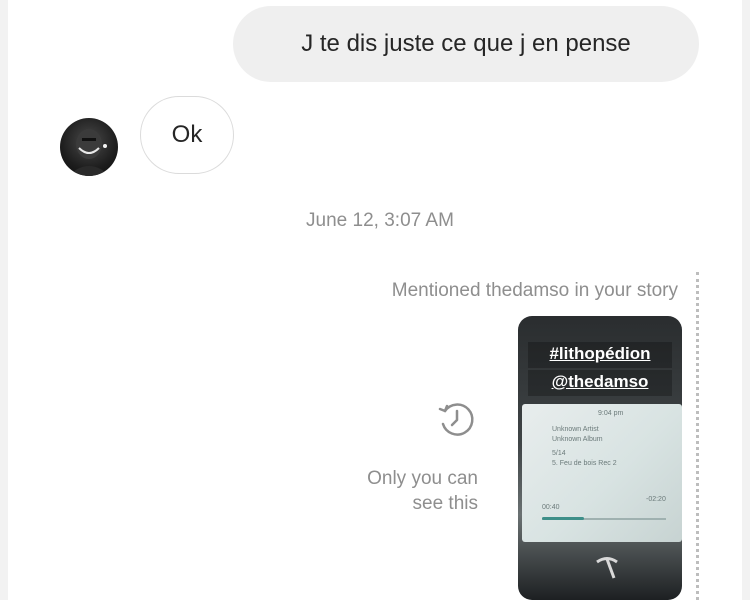 This screenshot has width=750, height=600. I want to click on privacy-notice-line-2: see this, so click(445, 503).